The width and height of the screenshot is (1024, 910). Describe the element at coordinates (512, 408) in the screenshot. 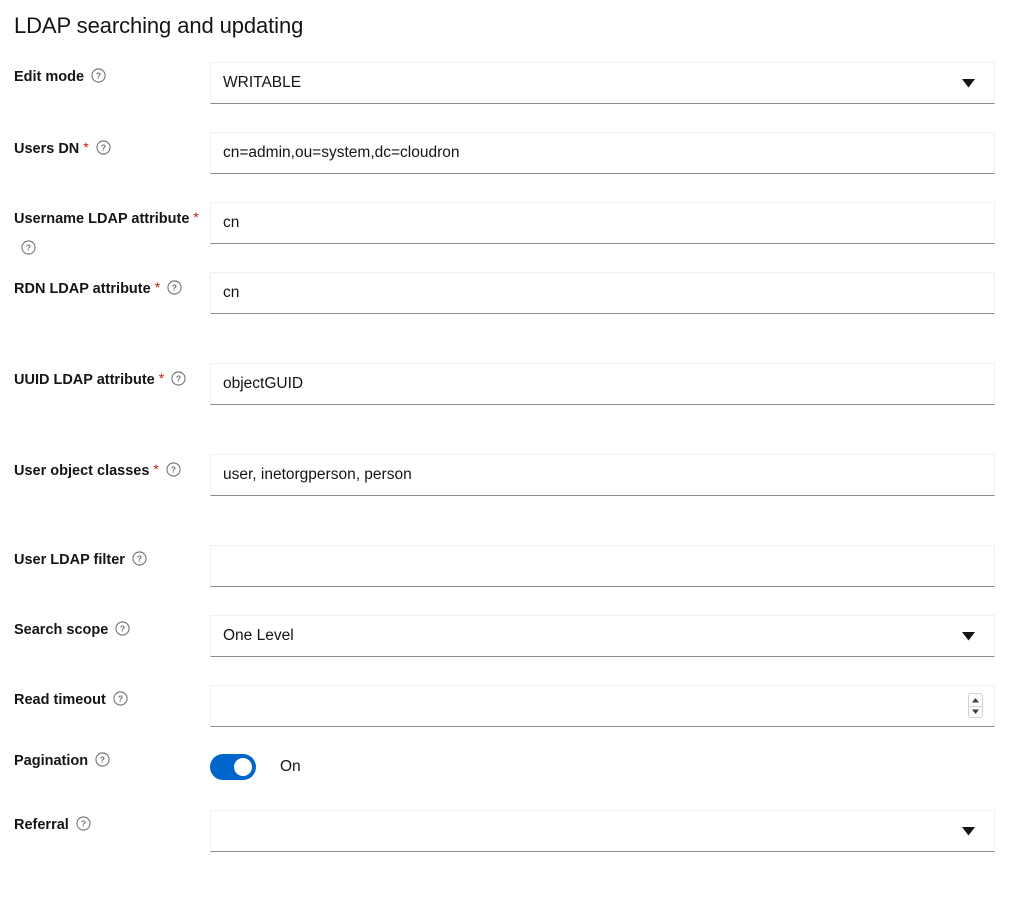

I see `form-row-uuid-ldap-attribute: UUID LDAP attribute *?` at that location.